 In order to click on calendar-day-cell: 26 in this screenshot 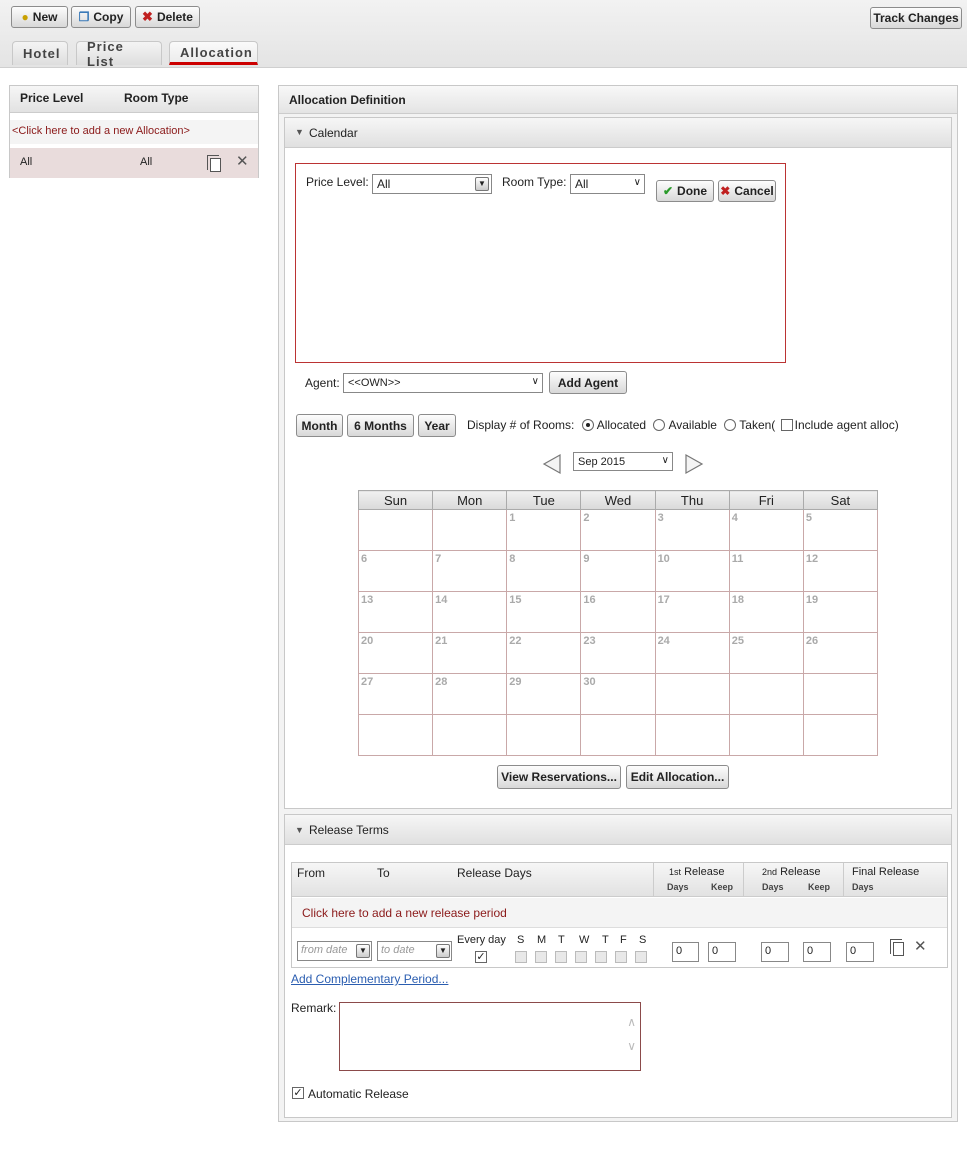, I will do `click(840, 653)`.